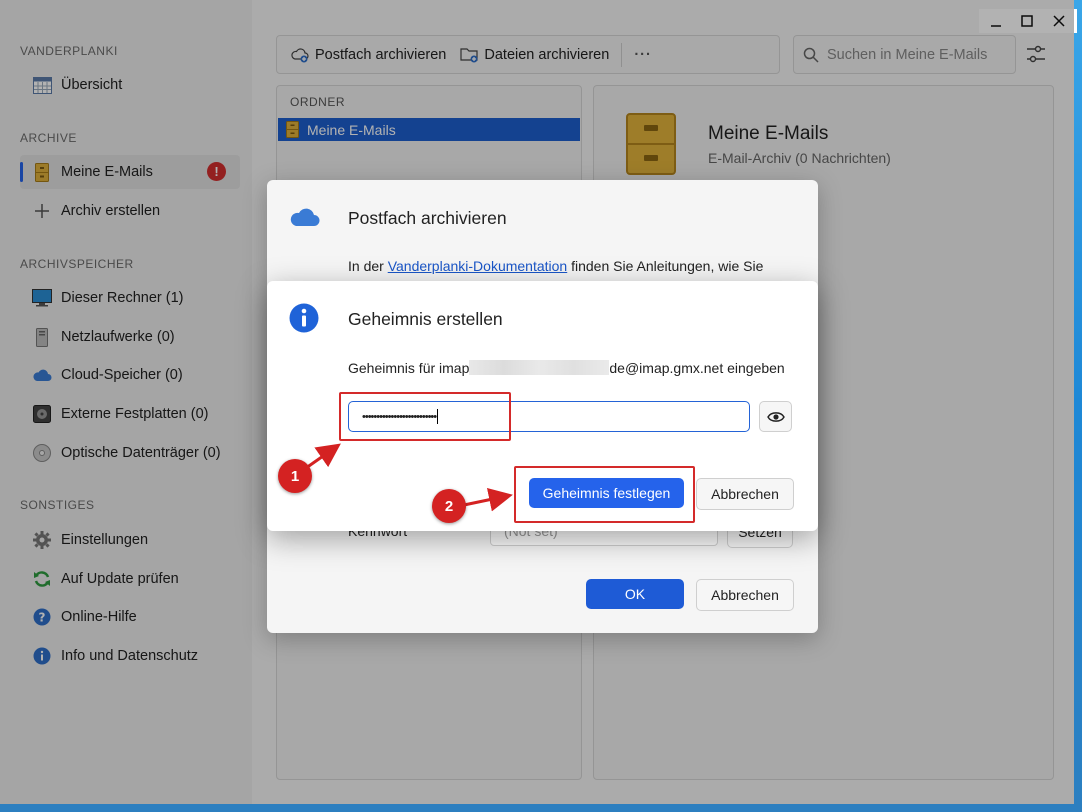  What do you see at coordinates (449, 506) in the screenshot?
I see `step-marker-2: 2` at bounding box center [449, 506].